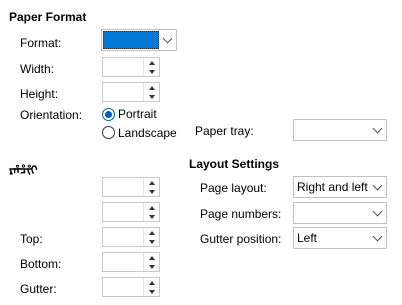 Image resolution: width=402 pixels, height=305 pixels. Describe the element at coordinates (38, 289) in the screenshot. I see `gutter-label: Gutter:` at that location.